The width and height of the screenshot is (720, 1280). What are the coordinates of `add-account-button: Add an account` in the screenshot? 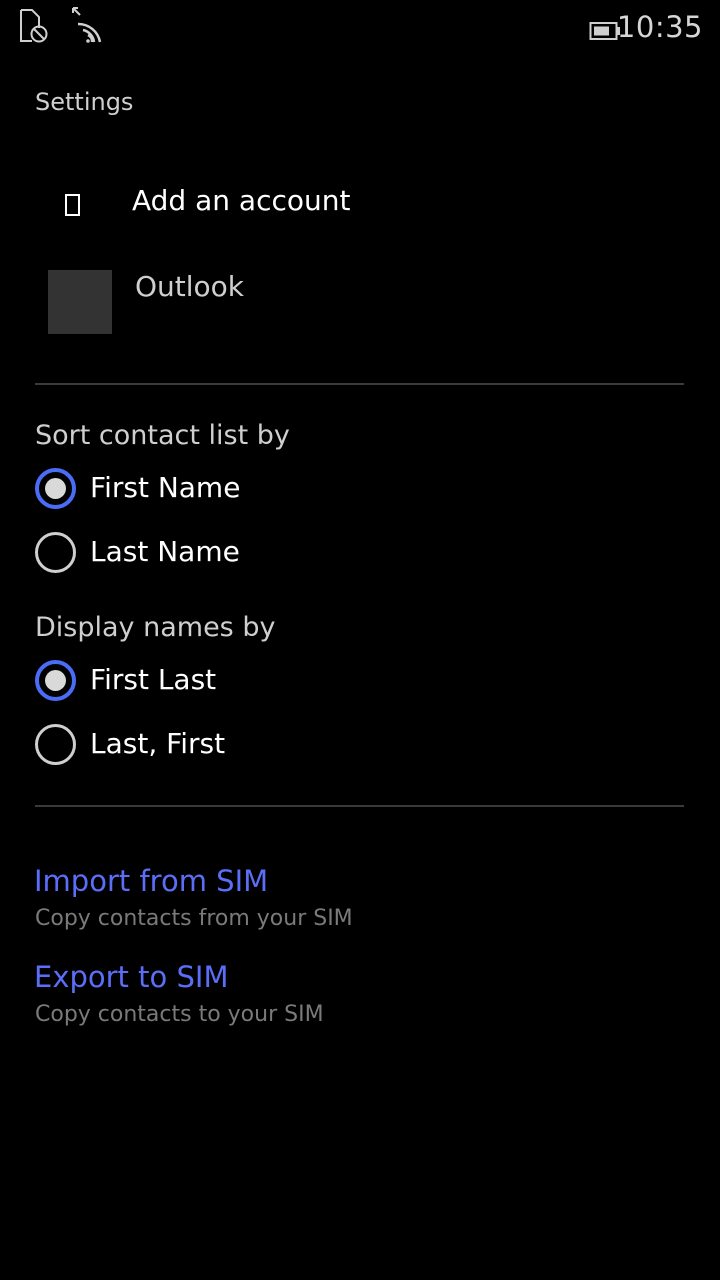 It's located at (360, 205).